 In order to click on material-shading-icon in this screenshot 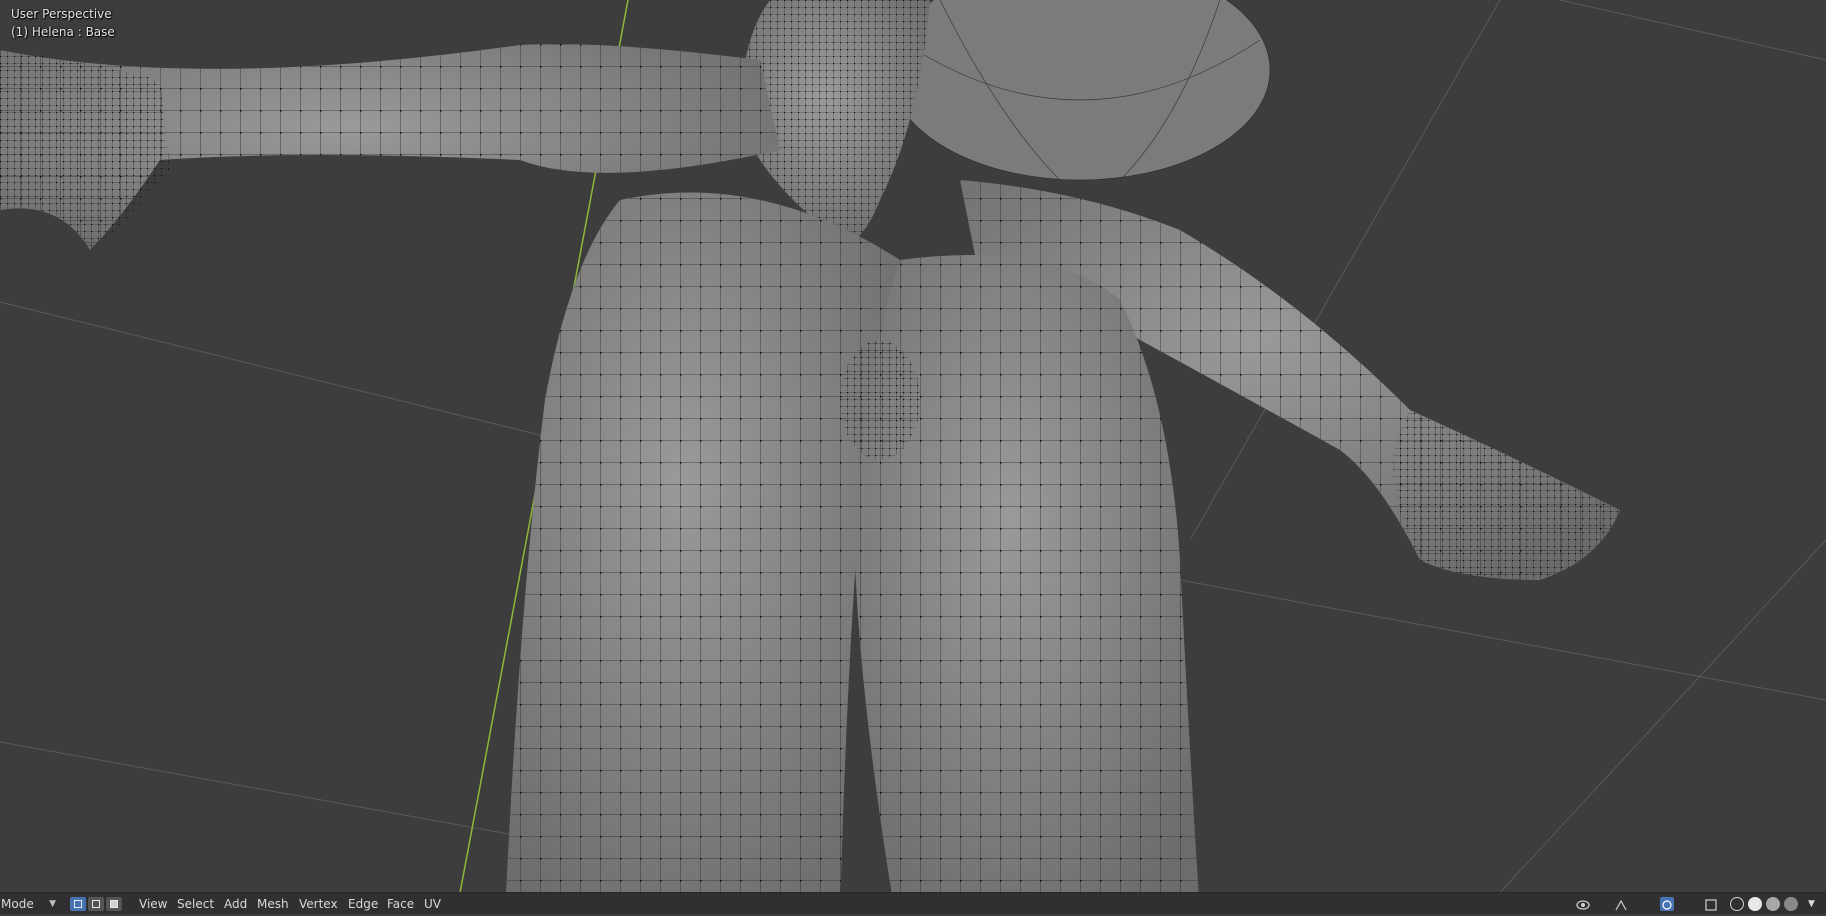, I will do `click(1773, 904)`.